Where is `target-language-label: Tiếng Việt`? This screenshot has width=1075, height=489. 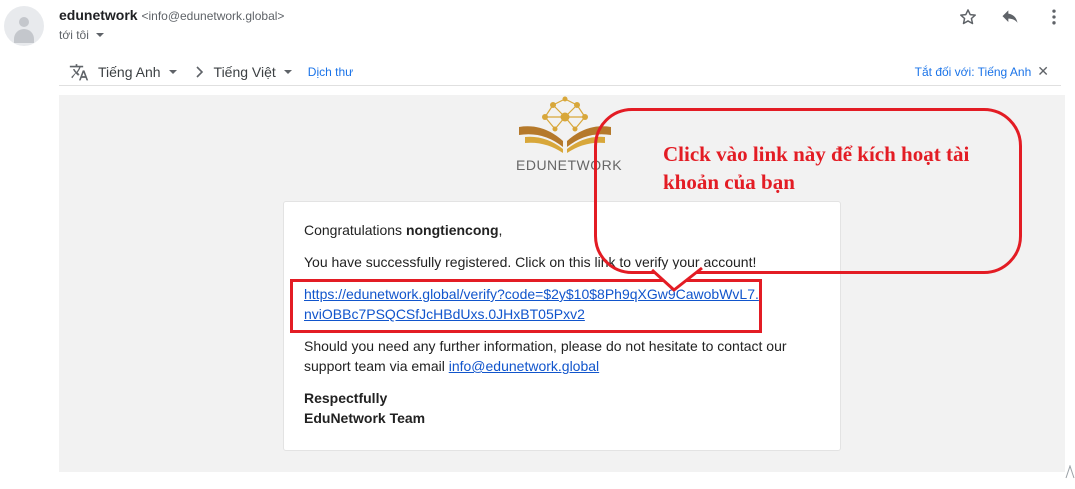 target-language-label: Tiếng Việt is located at coordinates (244, 71).